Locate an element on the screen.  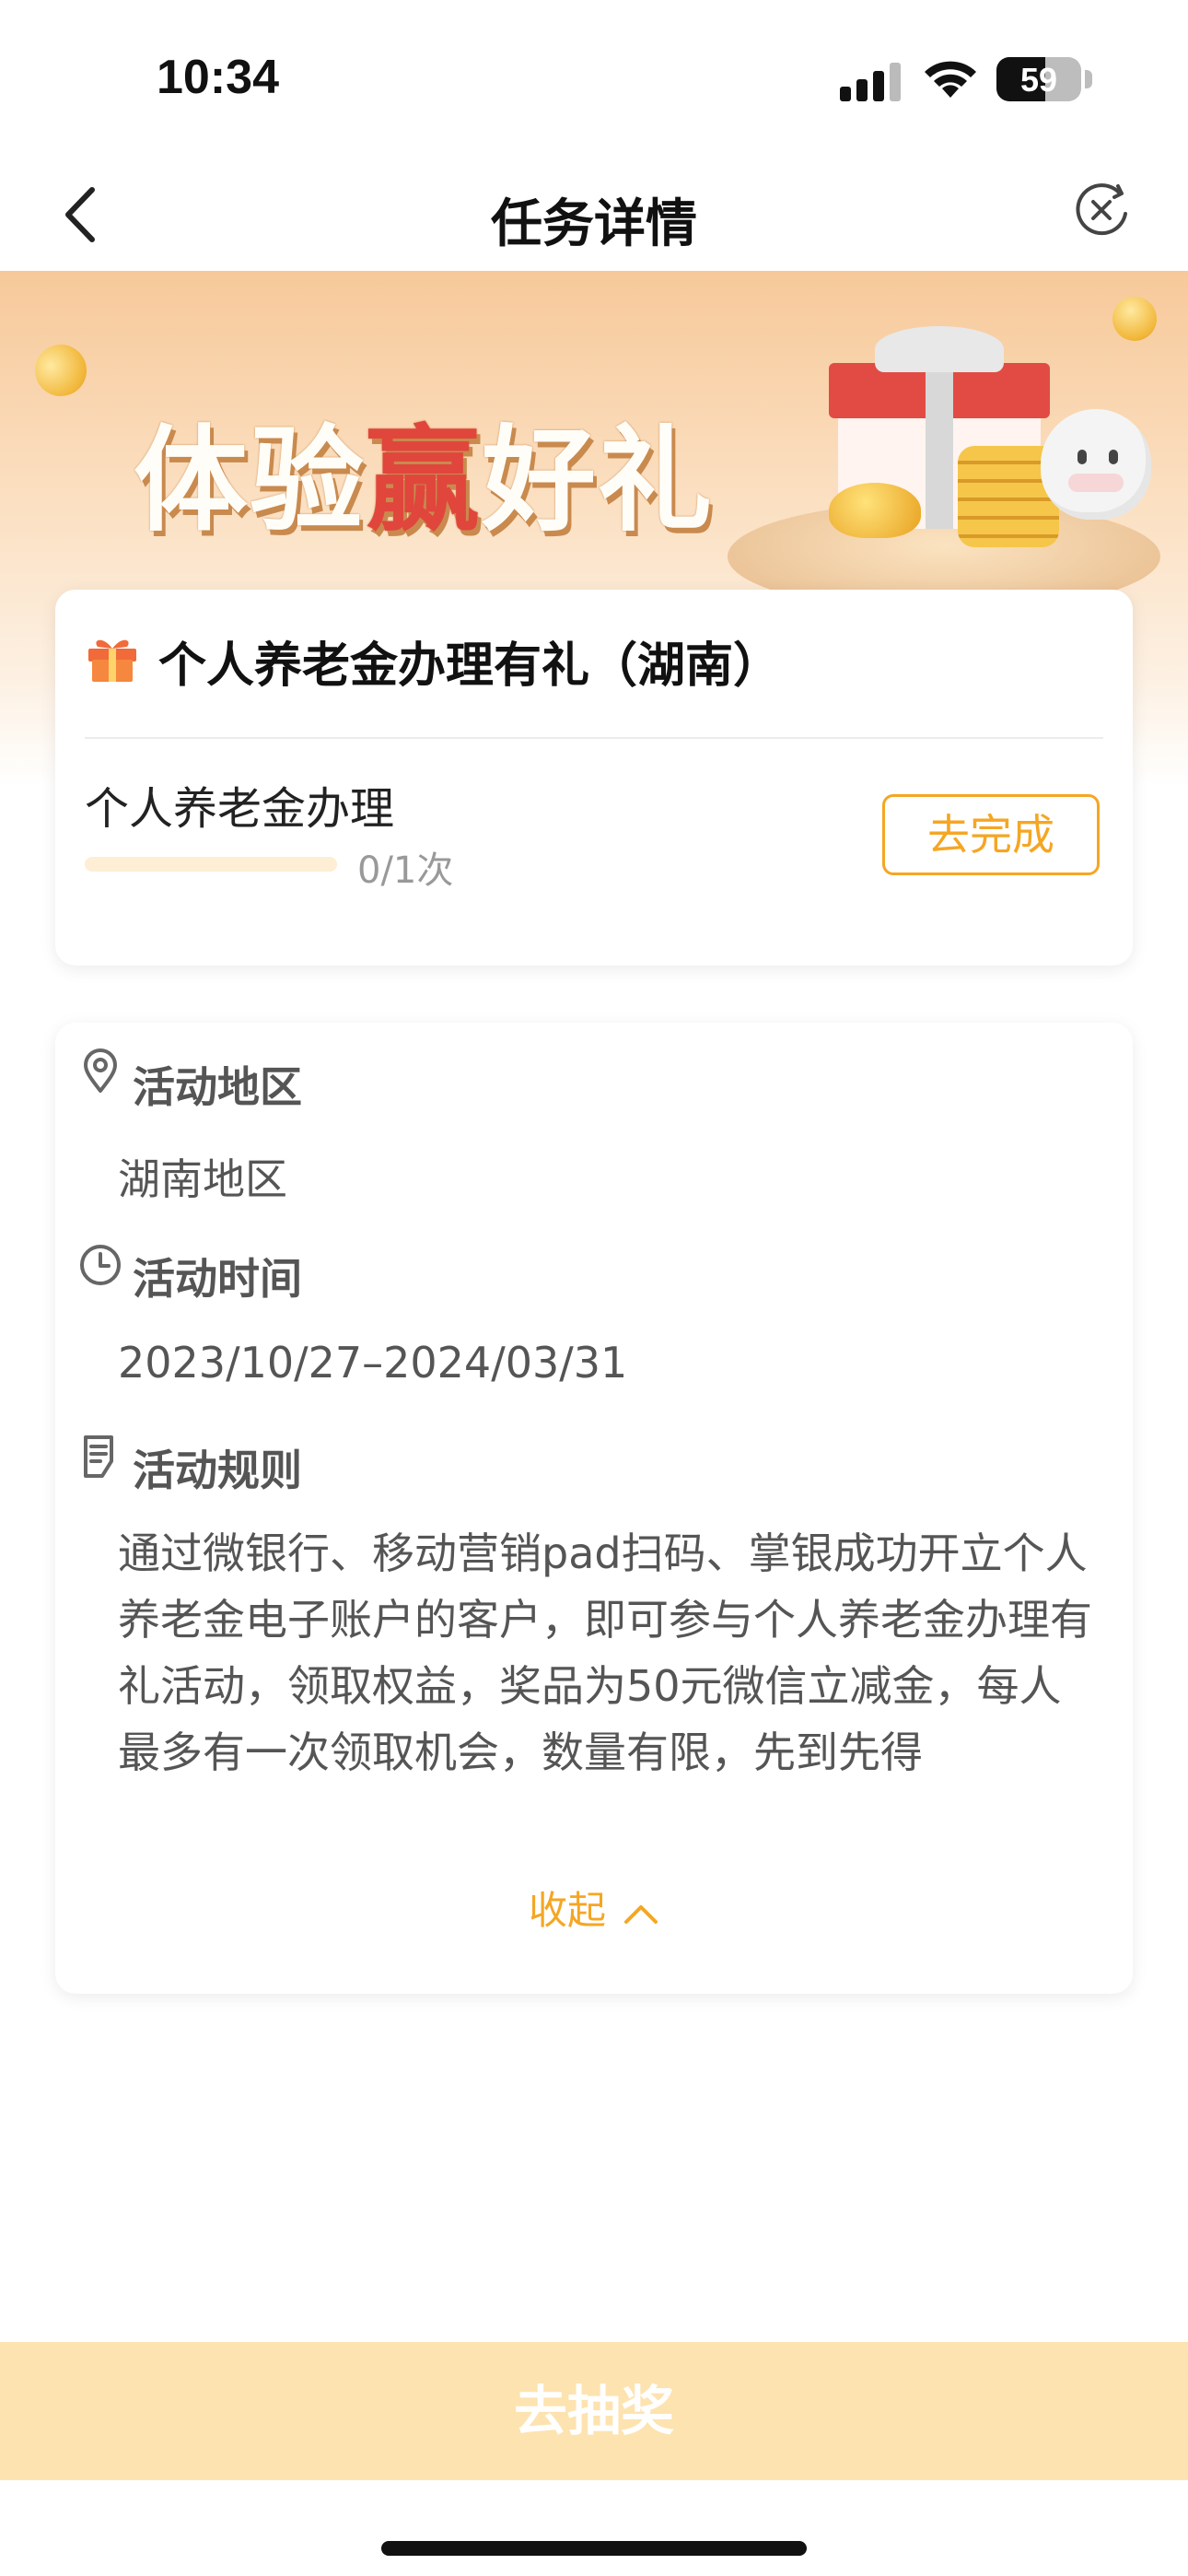
lottery-bar: 去抽奖 is located at coordinates (594, 2411).